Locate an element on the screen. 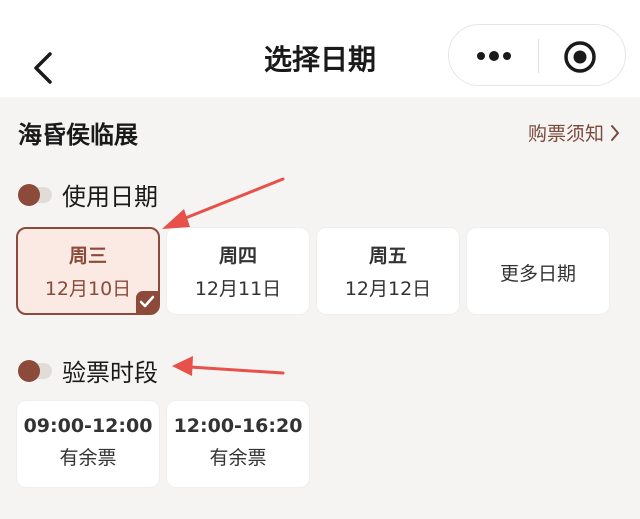 This screenshot has width=640, height=519. more-dates-label: 更多日期 is located at coordinates (537, 274).